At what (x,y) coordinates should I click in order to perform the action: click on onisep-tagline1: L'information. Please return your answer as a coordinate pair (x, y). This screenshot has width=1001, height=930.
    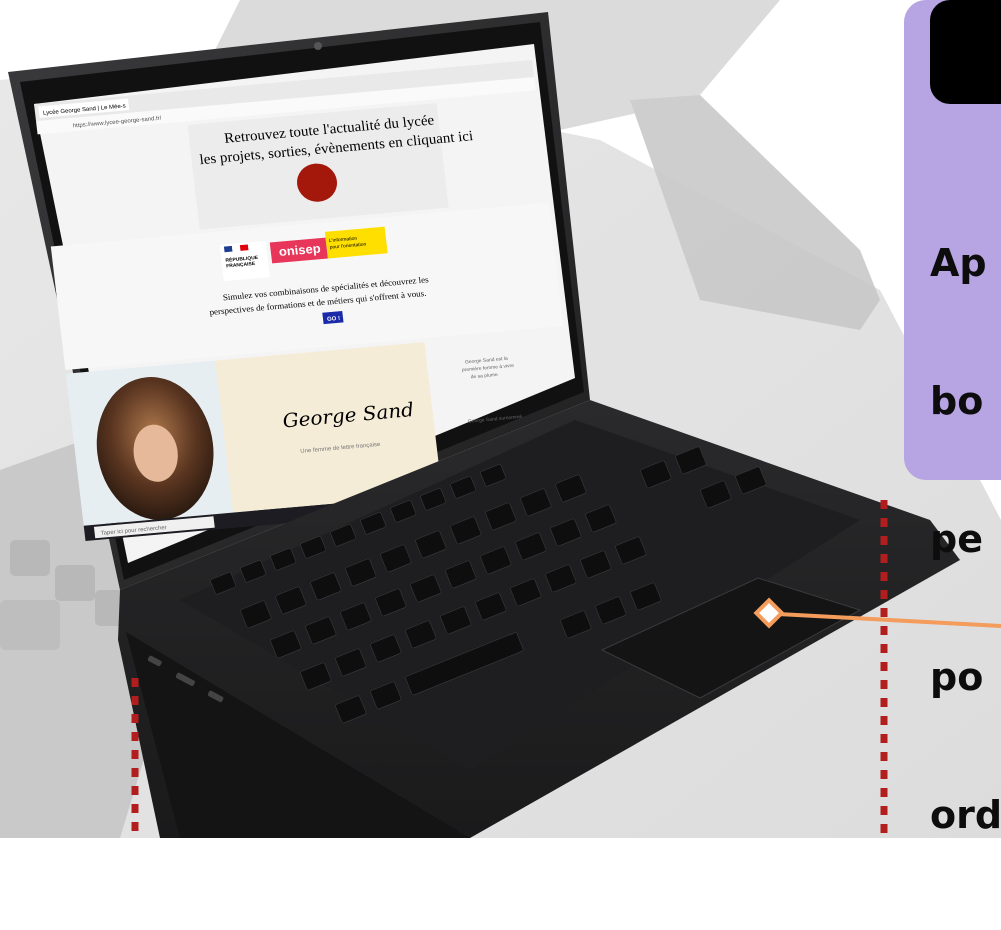
    Looking at the image, I should click on (343, 240).